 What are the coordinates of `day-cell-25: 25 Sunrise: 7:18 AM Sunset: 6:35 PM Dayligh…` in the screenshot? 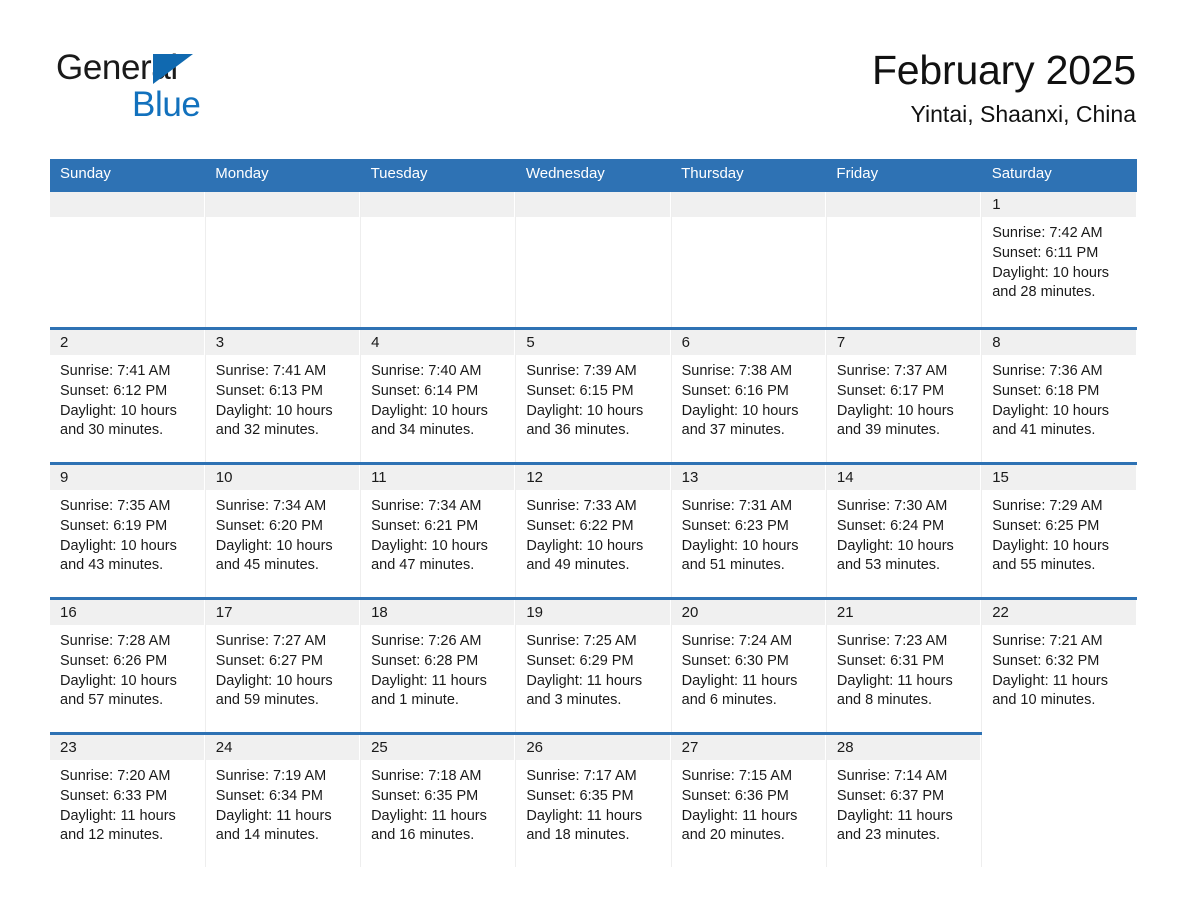 It's located at (438, 799).